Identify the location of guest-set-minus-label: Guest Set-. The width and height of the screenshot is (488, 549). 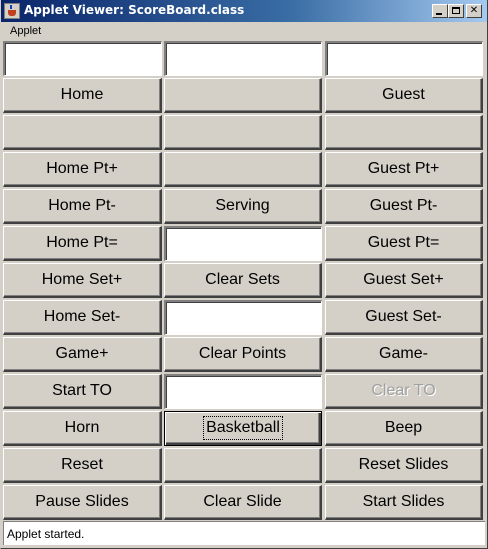
(403, 316).